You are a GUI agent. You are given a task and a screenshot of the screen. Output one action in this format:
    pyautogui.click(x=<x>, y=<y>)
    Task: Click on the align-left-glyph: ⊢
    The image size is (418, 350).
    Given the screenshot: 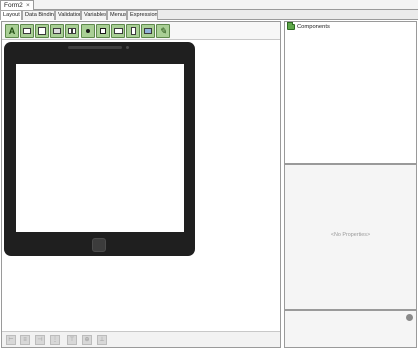 What is the action you would take?
    pyautogui.click(x=11, y=340)
    